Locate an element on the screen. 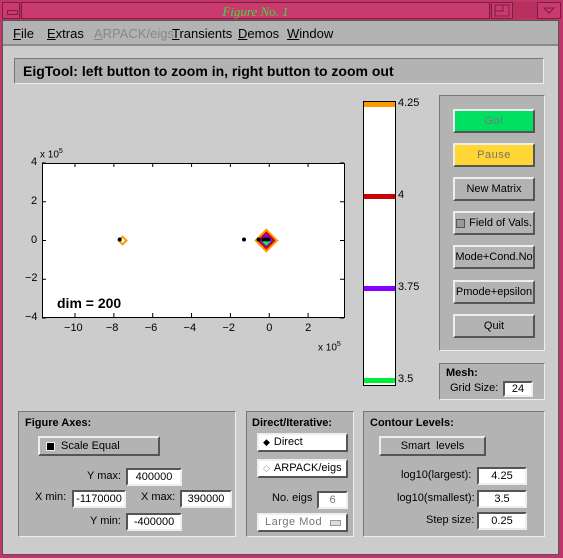 This screenshot has height=558, width=563. x-tick-label: 2 is located at coordinates (308, 328).